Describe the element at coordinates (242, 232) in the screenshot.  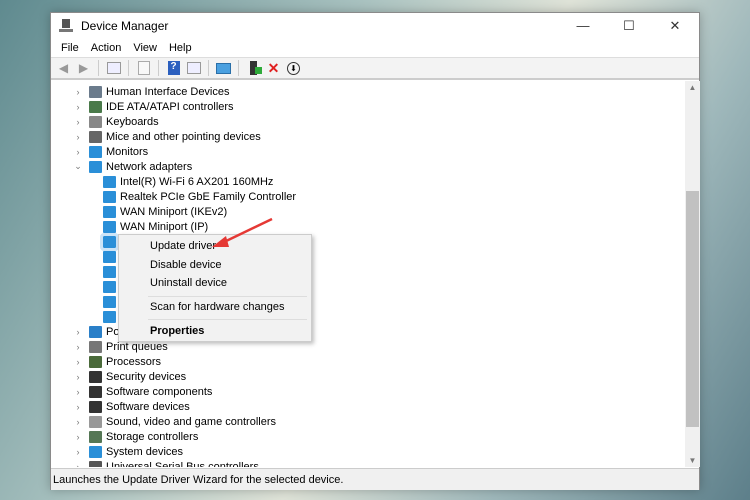
I see `annotation-arrow` at that location.